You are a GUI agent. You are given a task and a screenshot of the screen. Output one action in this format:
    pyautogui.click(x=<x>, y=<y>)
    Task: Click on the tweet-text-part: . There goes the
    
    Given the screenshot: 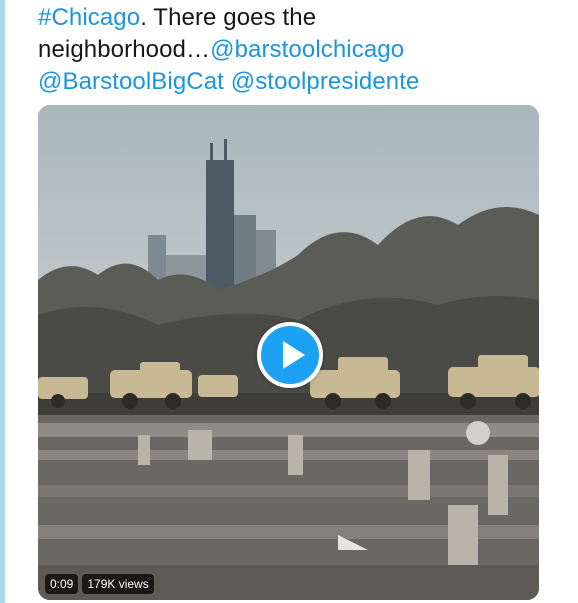 What is the action you would take?
    pyautogui.click(x=228, y=17)
    